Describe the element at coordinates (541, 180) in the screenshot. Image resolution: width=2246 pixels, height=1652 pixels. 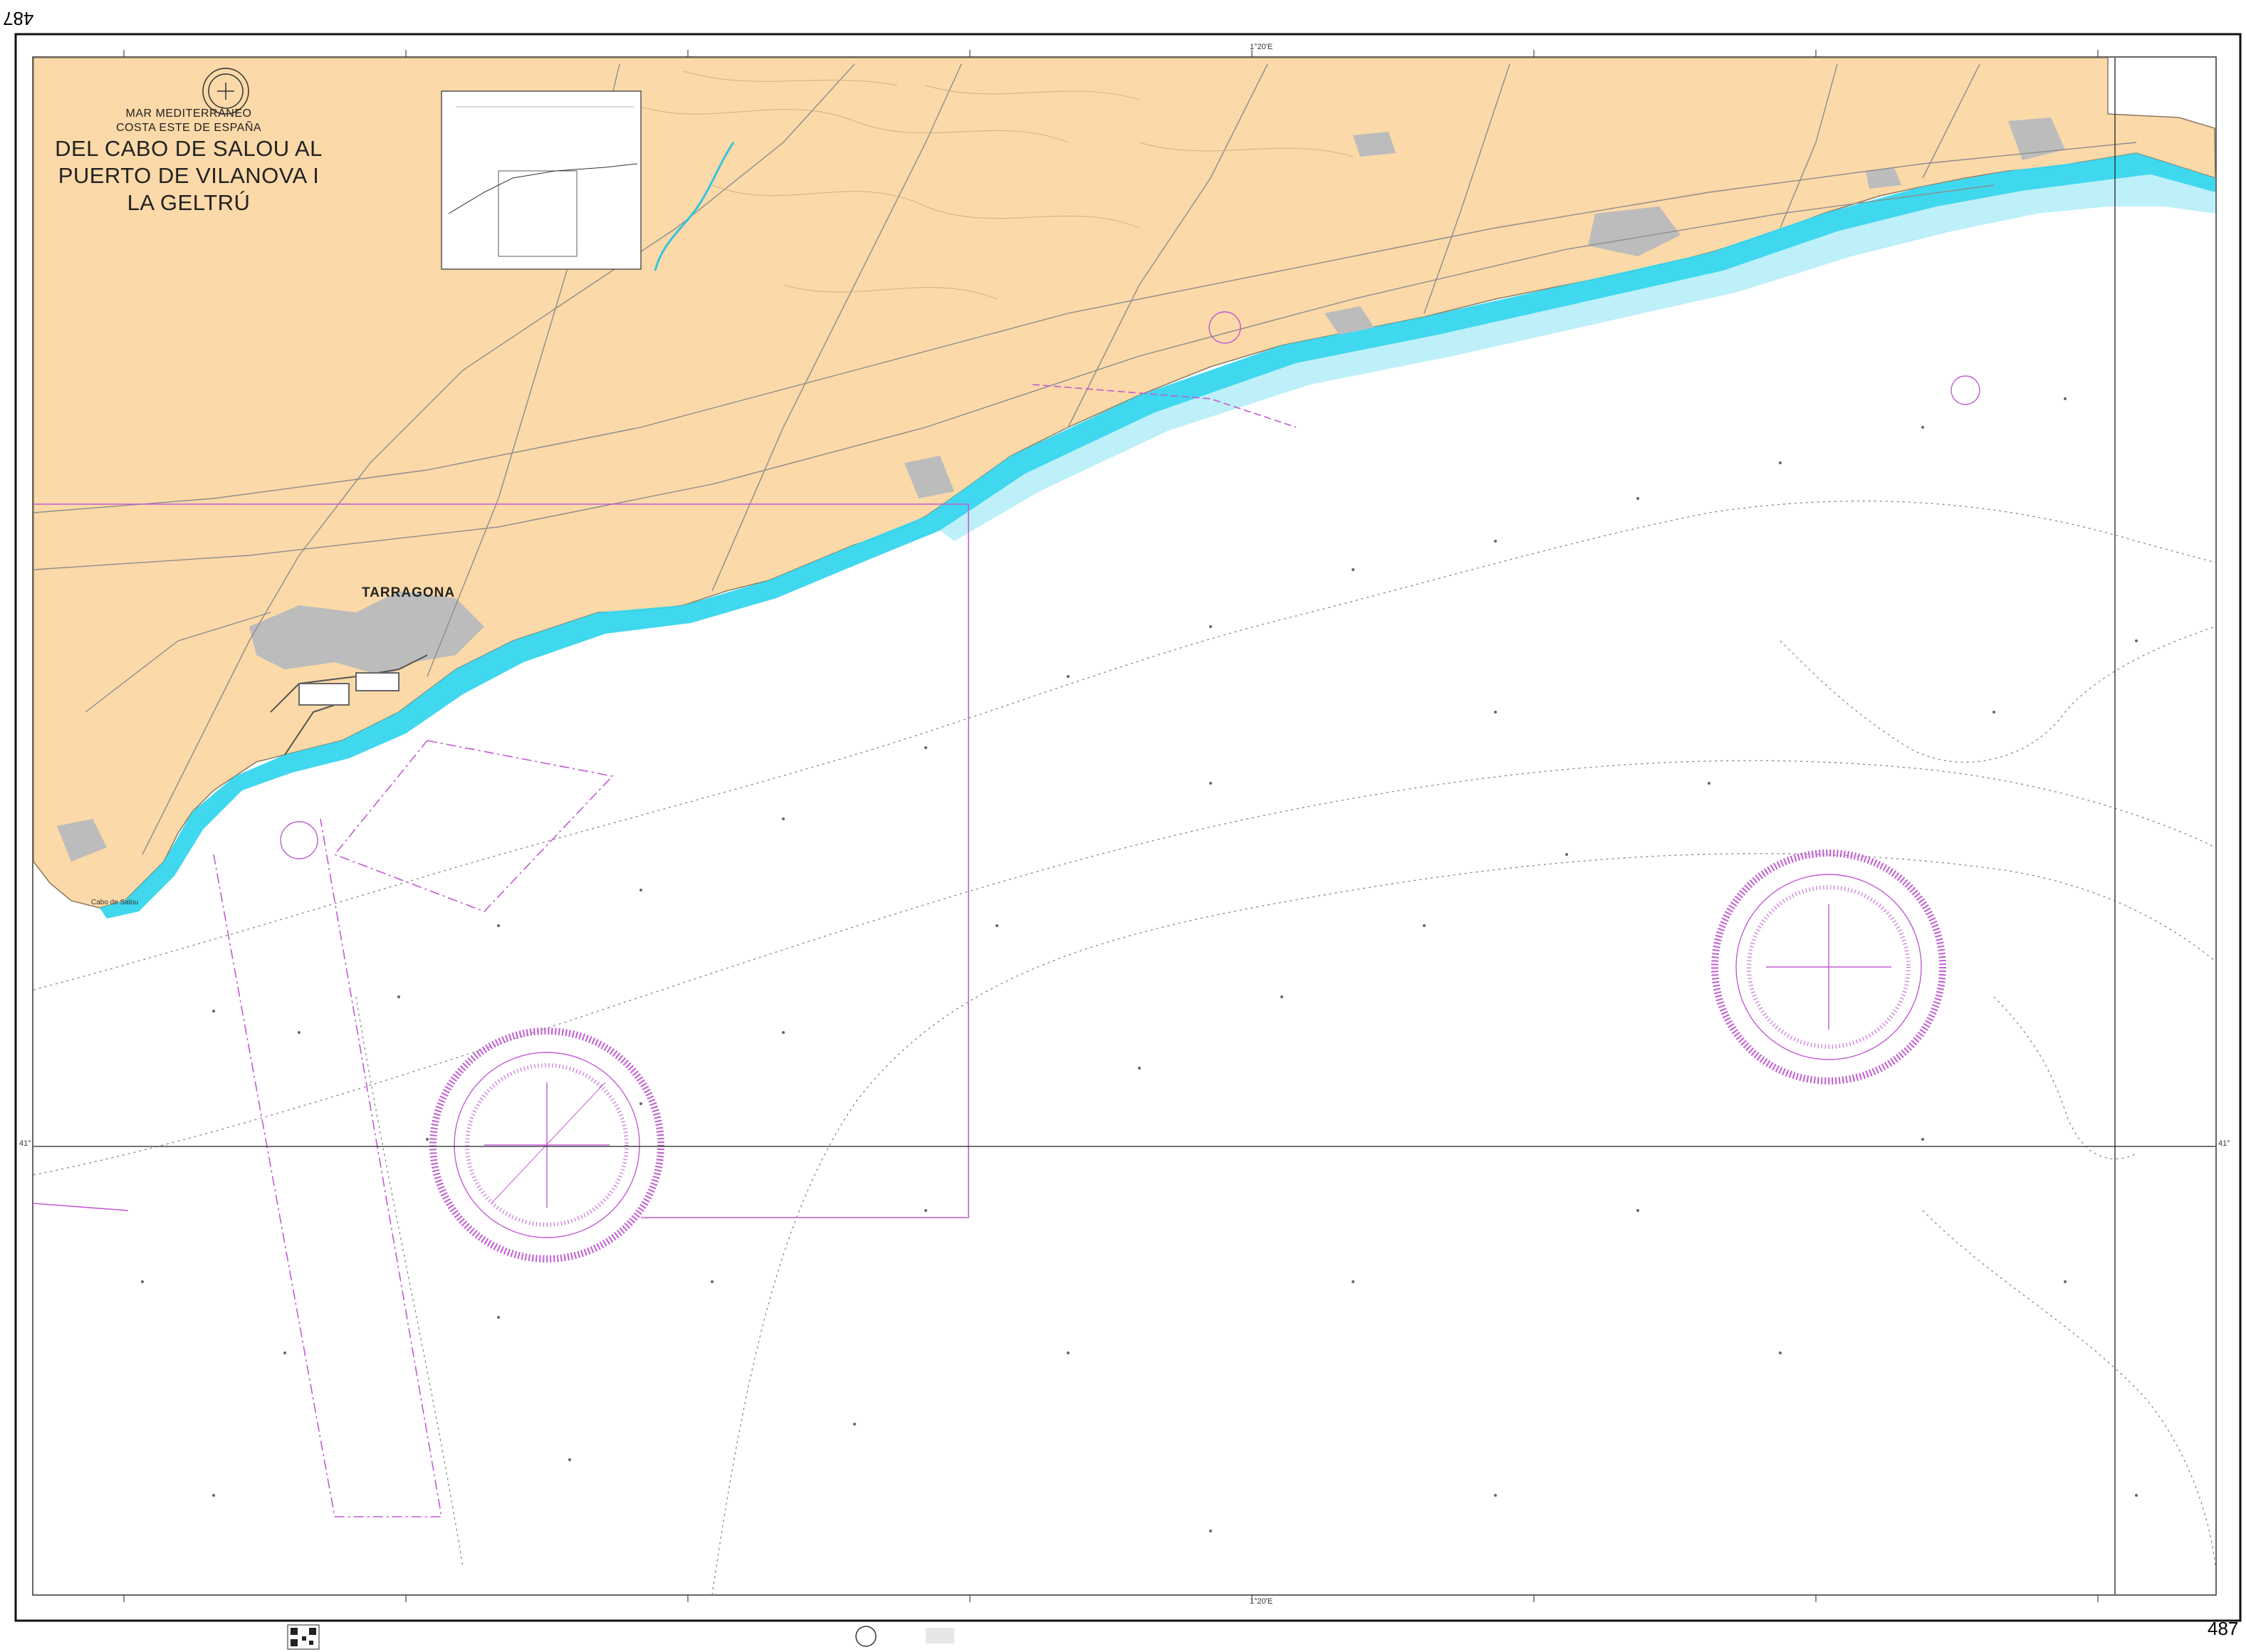
I see `source-diagram-inset` at that location.